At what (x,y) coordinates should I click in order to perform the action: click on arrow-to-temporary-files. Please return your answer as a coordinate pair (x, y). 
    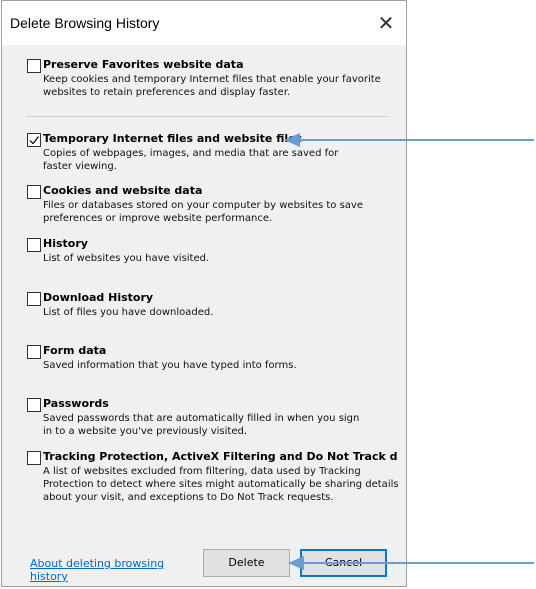
    Looking at the image, I should click on (409, 140).